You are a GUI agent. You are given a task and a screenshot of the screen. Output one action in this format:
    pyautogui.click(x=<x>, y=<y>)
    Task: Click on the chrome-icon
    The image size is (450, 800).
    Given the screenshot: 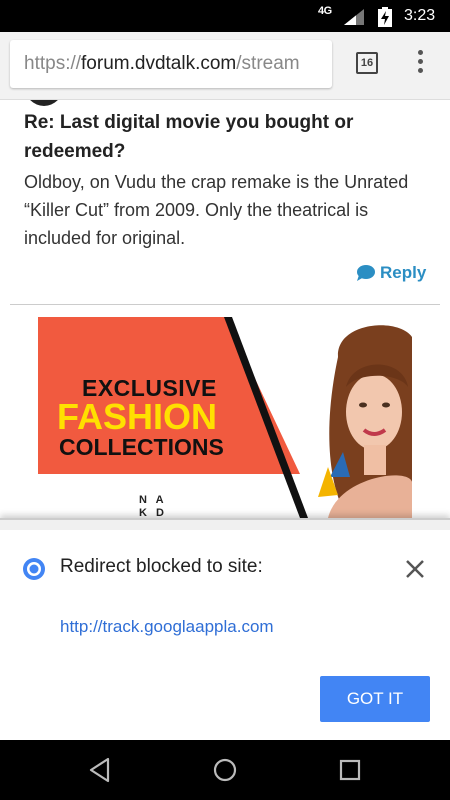 What is the action you would take?
    pyautogui.click(x=34, y=569)
    